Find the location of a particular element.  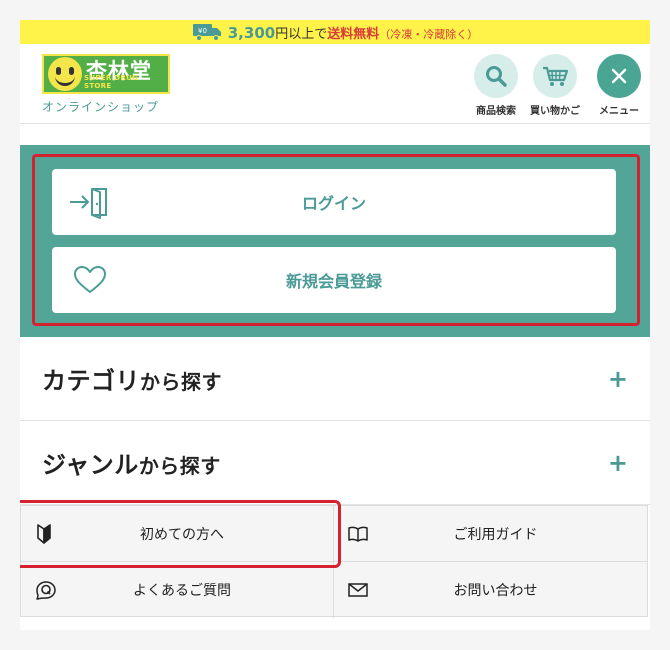

logo-subtitle: SUPER DRUG STORE is located at coordinates (111, 82).